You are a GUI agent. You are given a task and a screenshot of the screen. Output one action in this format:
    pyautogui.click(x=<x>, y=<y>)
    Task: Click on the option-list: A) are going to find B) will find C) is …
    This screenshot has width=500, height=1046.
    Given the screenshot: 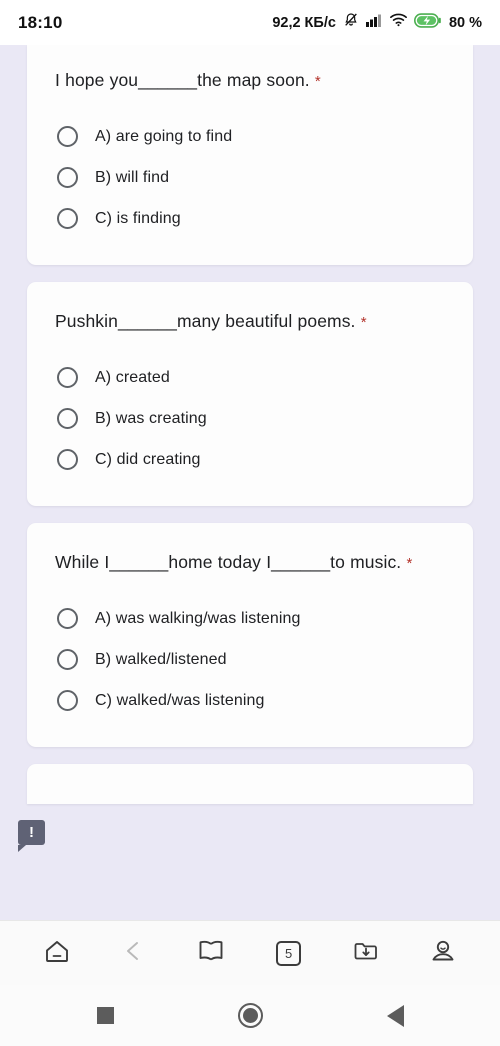 What is the action you would take?
    pyautogui.click(x=250, y=177)
    